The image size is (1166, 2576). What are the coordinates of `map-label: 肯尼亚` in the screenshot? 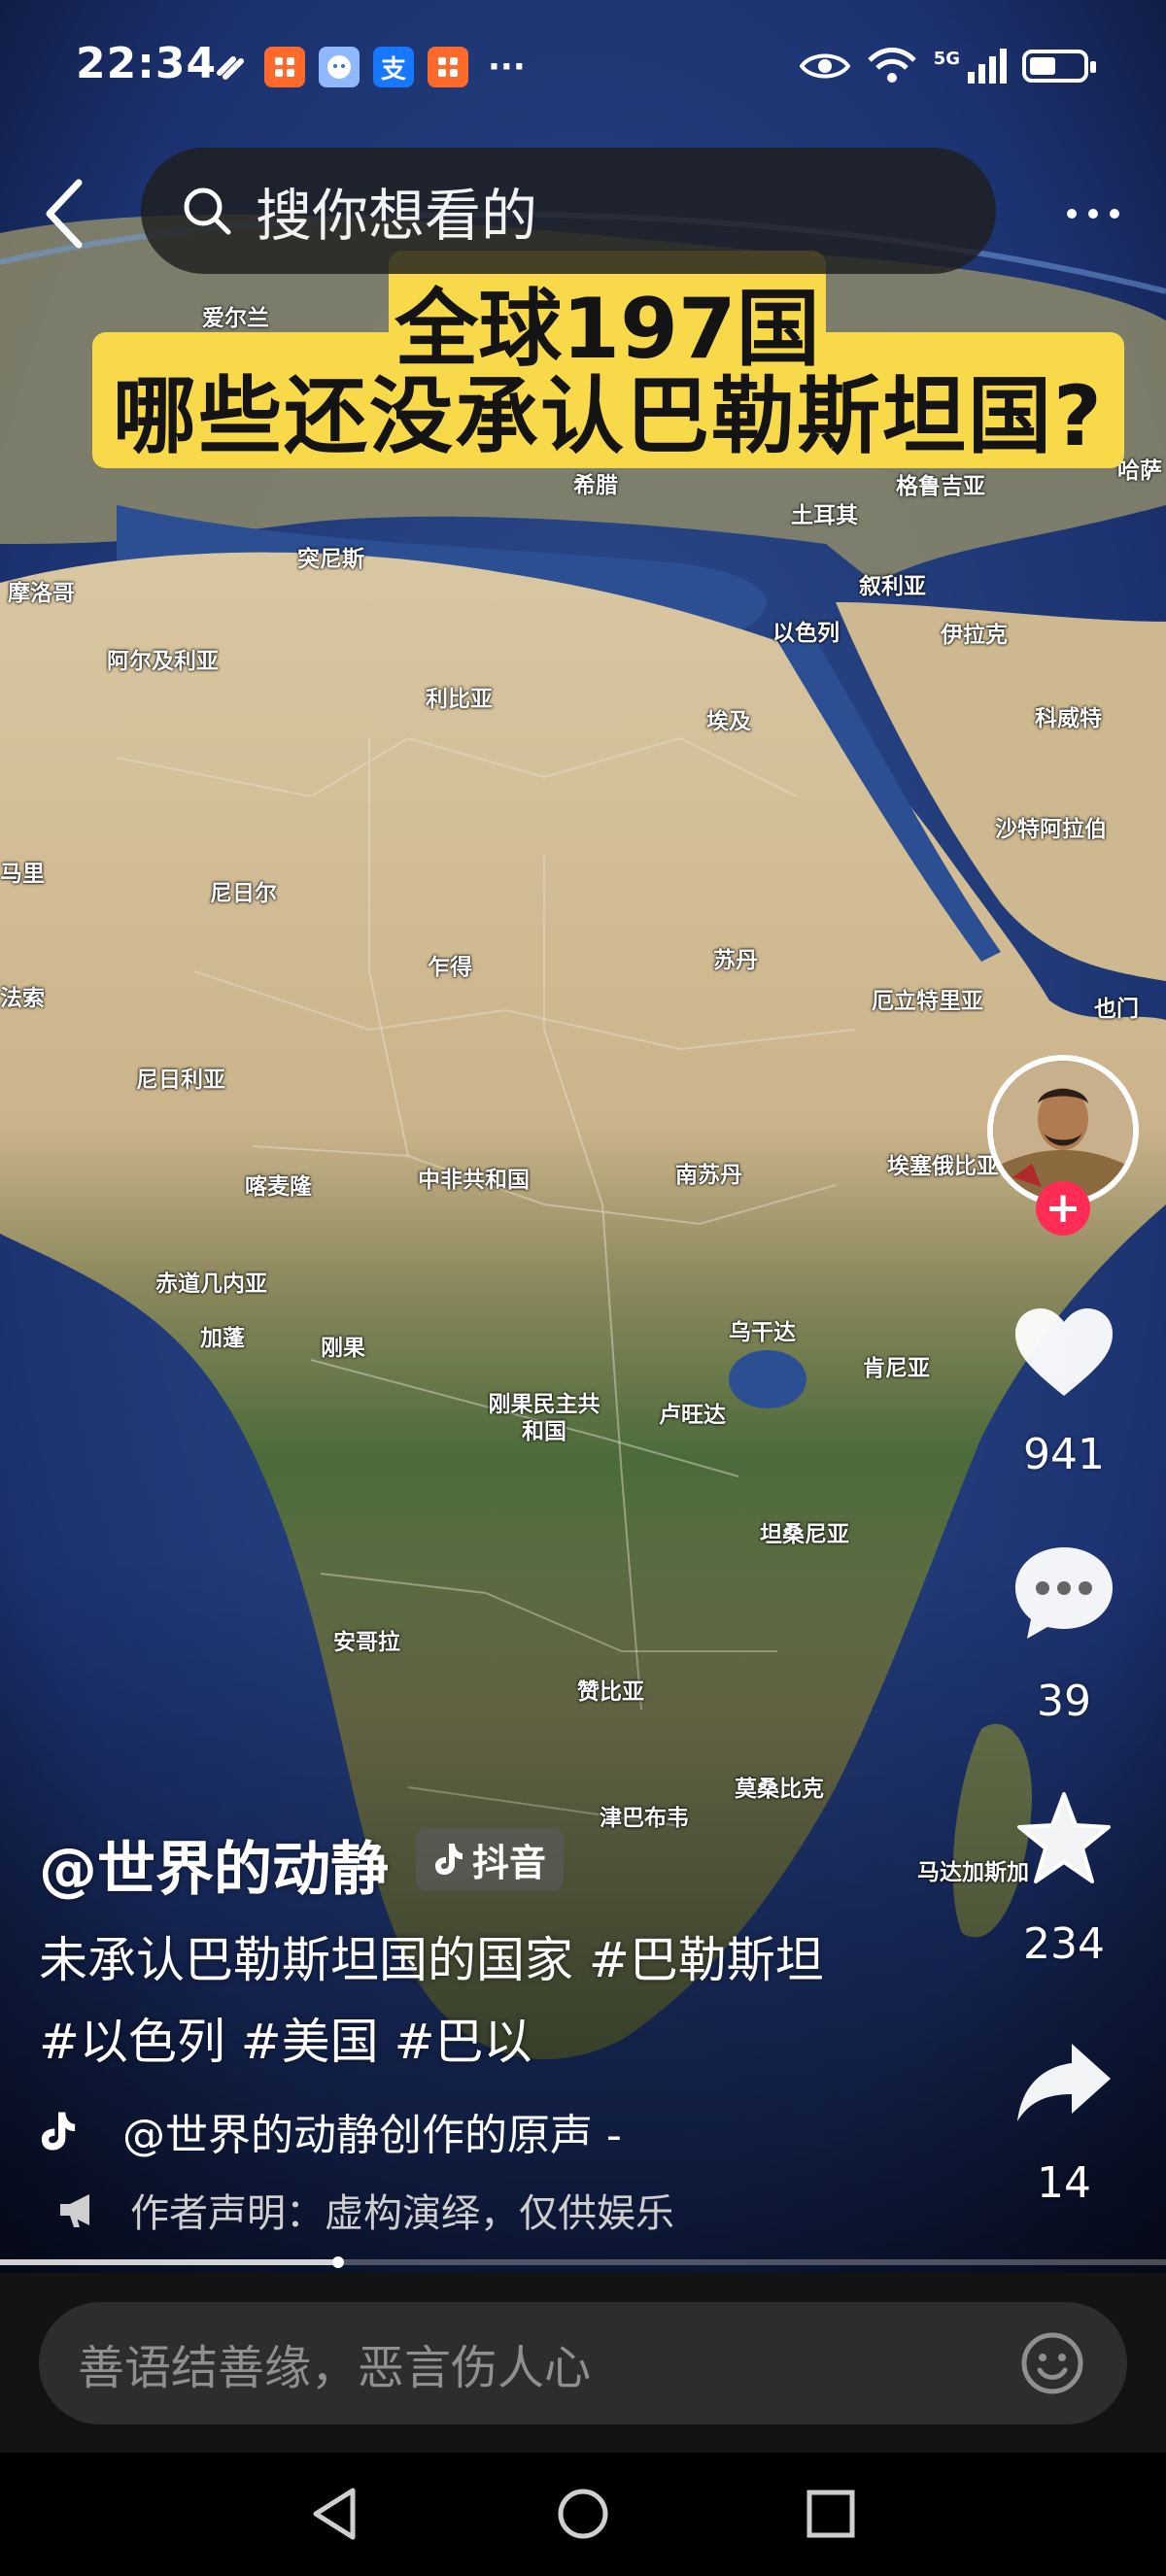 It's located at (896, 1368).